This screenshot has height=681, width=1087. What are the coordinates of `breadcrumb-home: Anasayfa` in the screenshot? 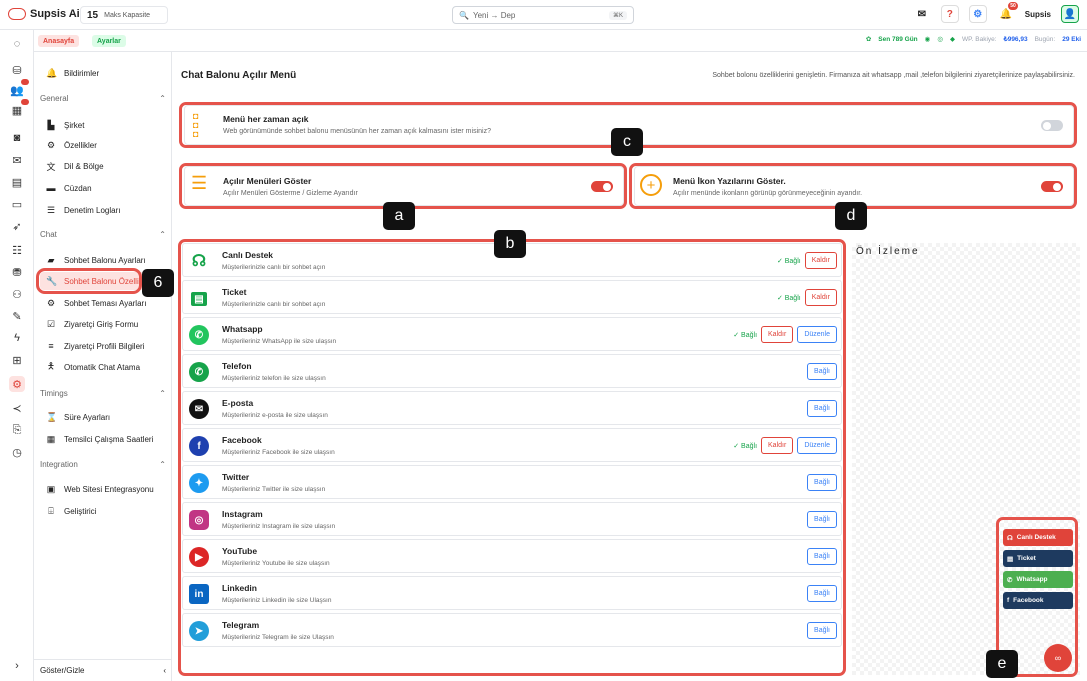 It's located at (59, 41).